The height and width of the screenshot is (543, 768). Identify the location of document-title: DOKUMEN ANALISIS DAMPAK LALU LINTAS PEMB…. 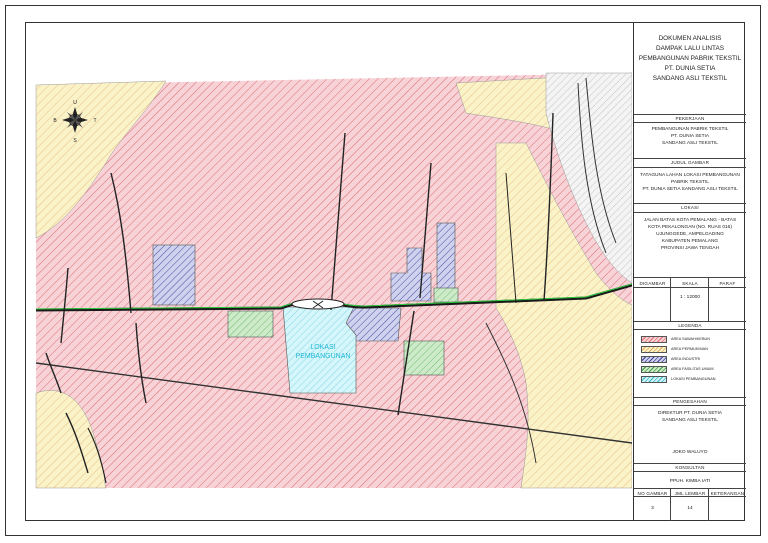
(690, 59).